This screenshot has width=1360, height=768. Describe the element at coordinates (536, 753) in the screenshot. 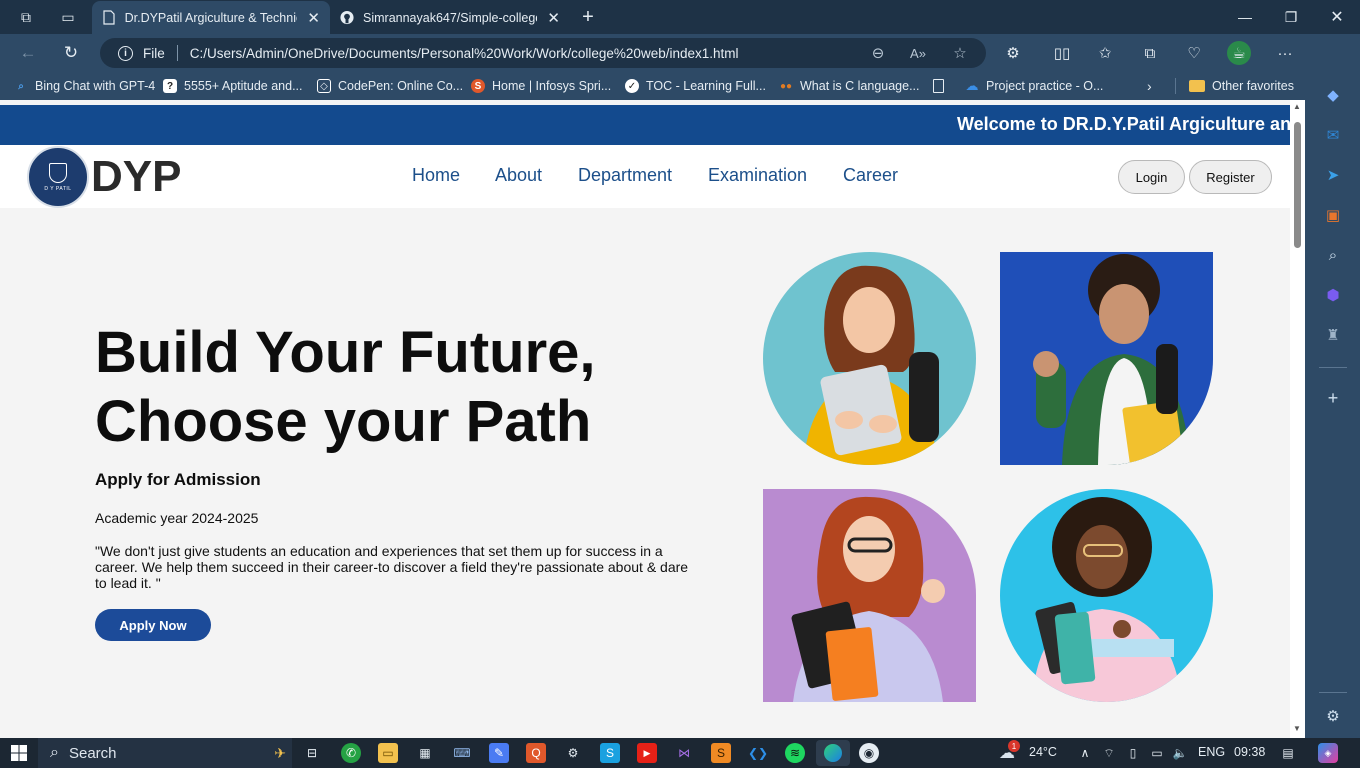

I see `q-app-icon: Q` at that location.